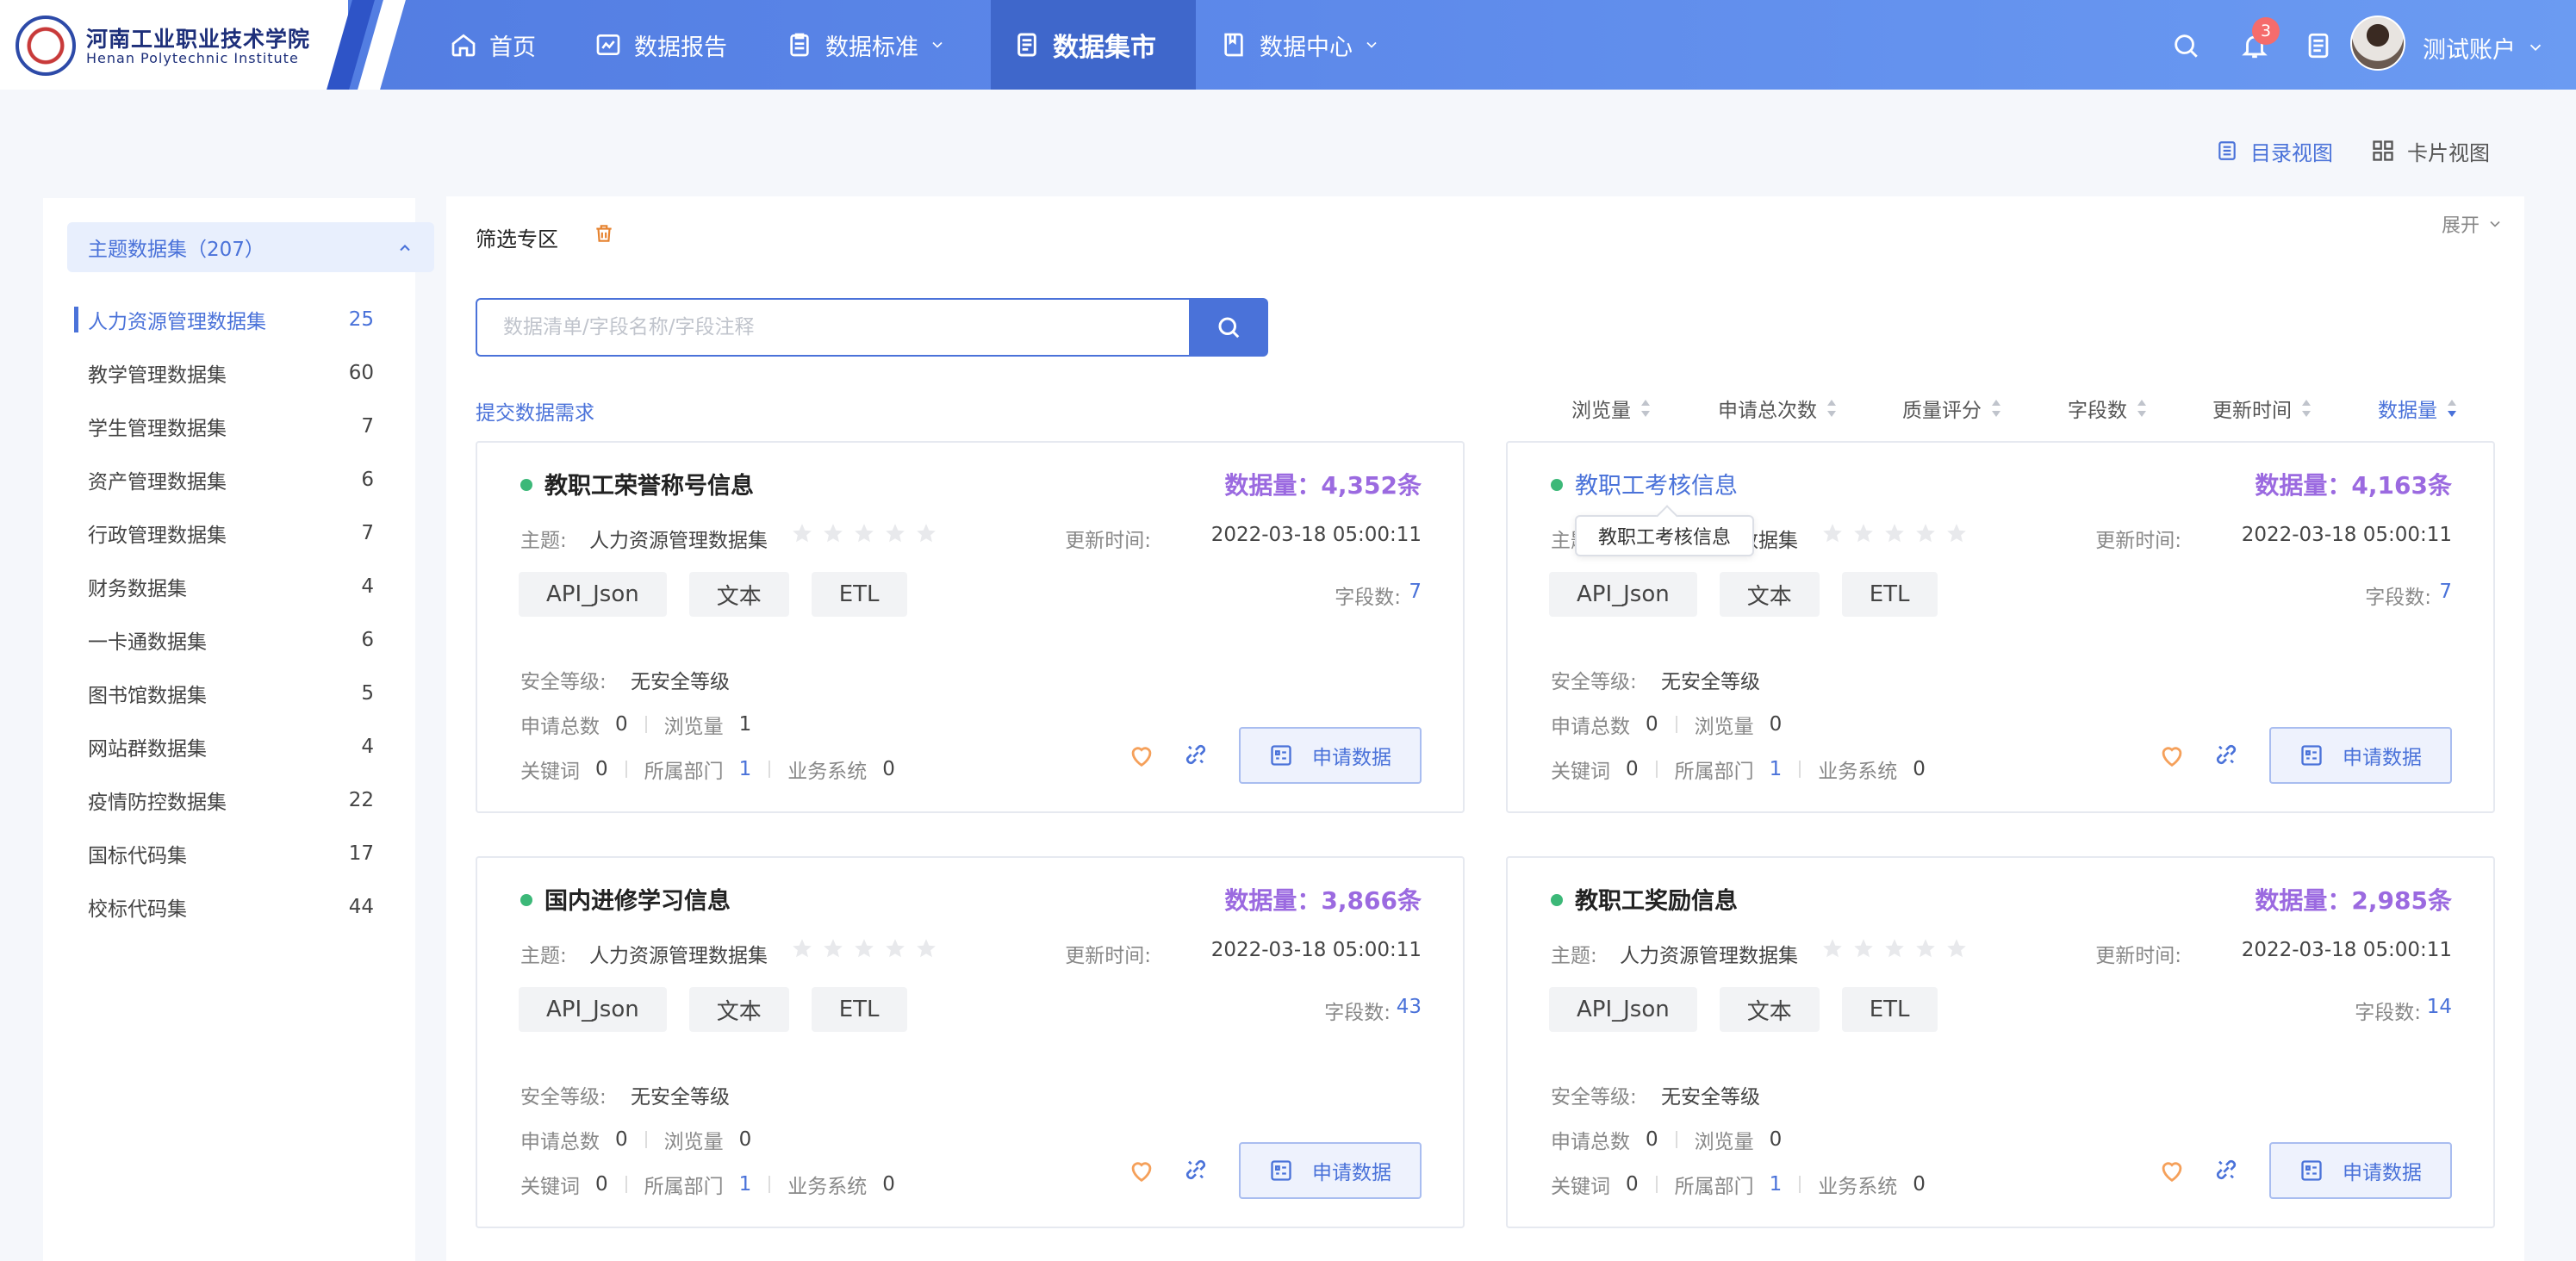 This screenshot has width=2576, height=1261. What do you see at coordinates (1105, 48) in the screenshot?
I see `nav-label: 数据集市` at bounding box center [1105, 48].